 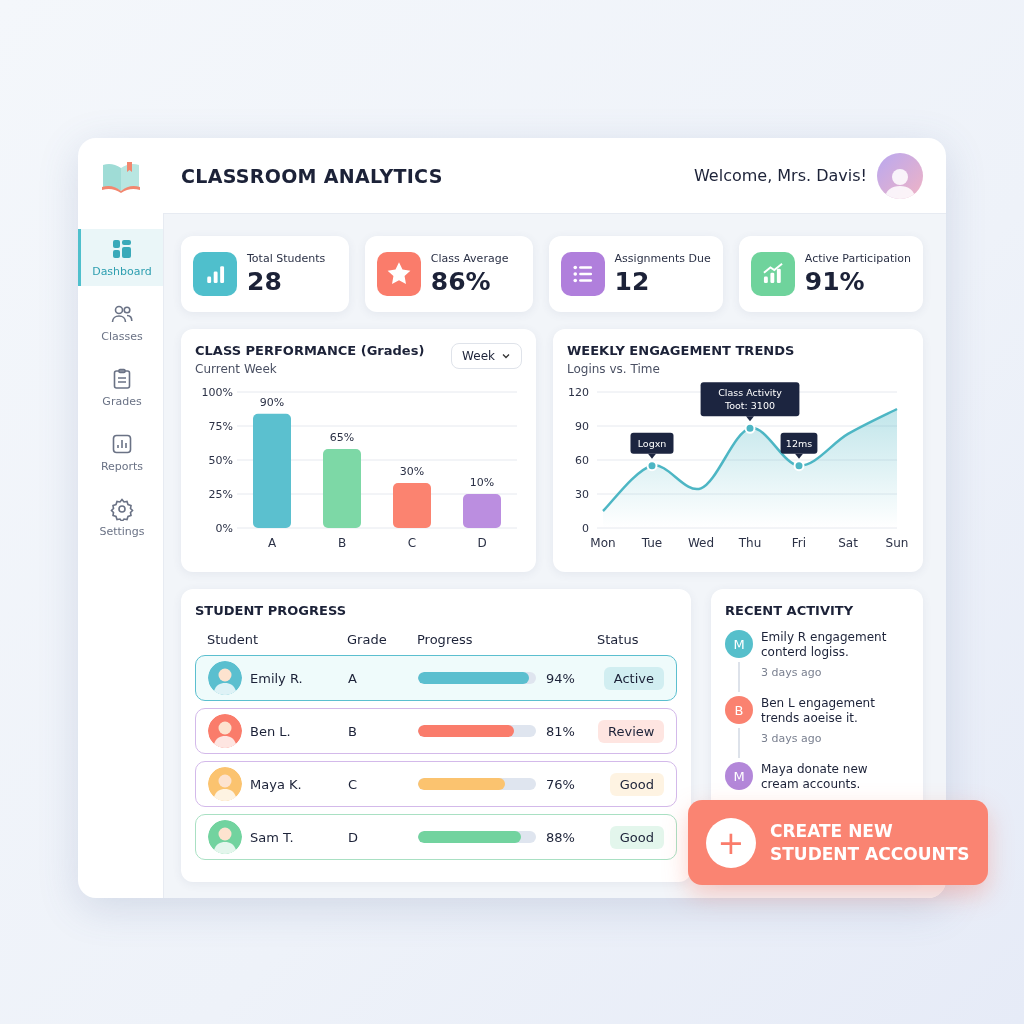 I want to click on axis-label: Wed, so click(x=701, y=543).